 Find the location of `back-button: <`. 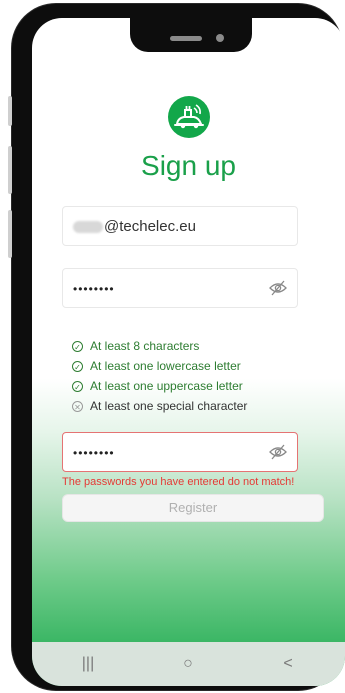

back-button: < is located at coordinates (288, 664).